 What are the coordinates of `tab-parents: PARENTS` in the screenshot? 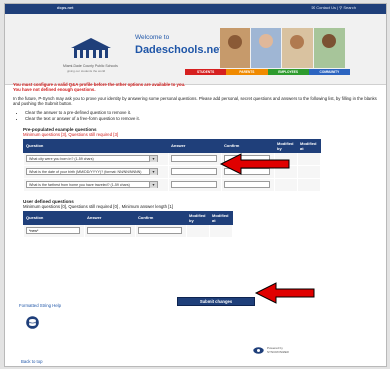 It's located at (247, 72).